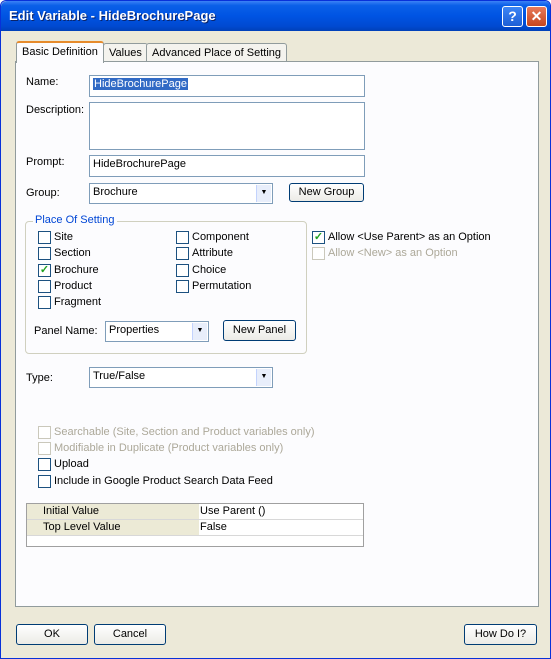 This screenshot has width=551, height=659. Describe the element at coordinates (45, 162) in the screenshot. I see `prompt-label: Prompt:` at that location.